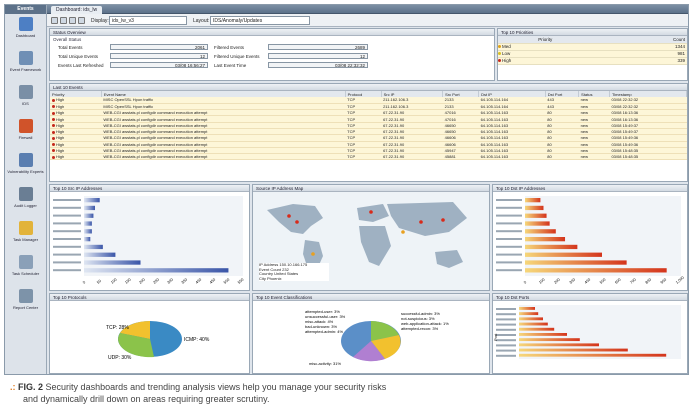 The height and width of the screenshot is (419, 700). I want to click on table-cell: new, so click(594, 157).